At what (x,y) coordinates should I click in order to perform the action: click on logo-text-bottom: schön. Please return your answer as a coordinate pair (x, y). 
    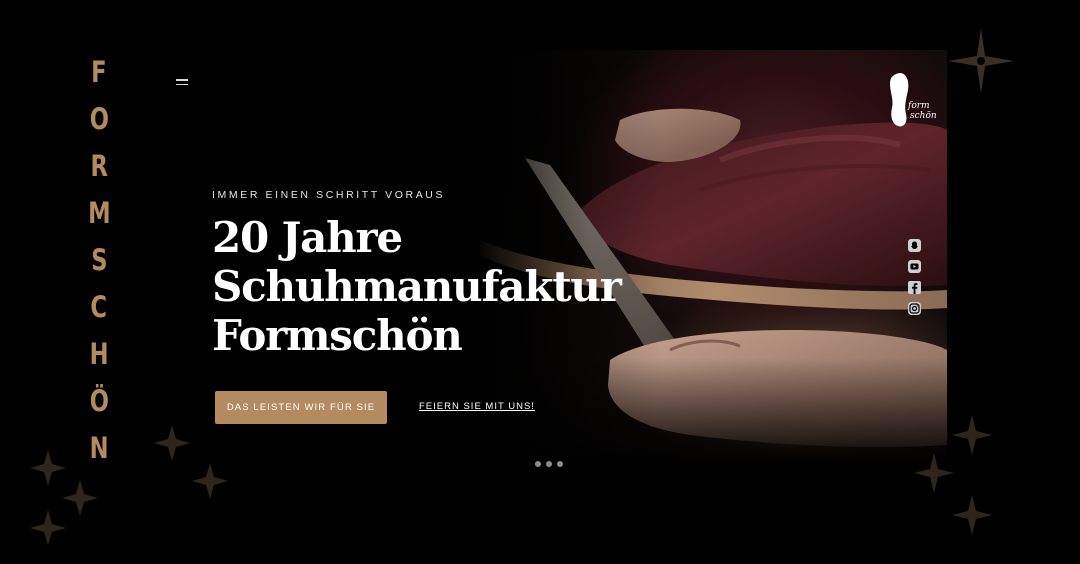
    Looking at the image, I should click on (923, 116).